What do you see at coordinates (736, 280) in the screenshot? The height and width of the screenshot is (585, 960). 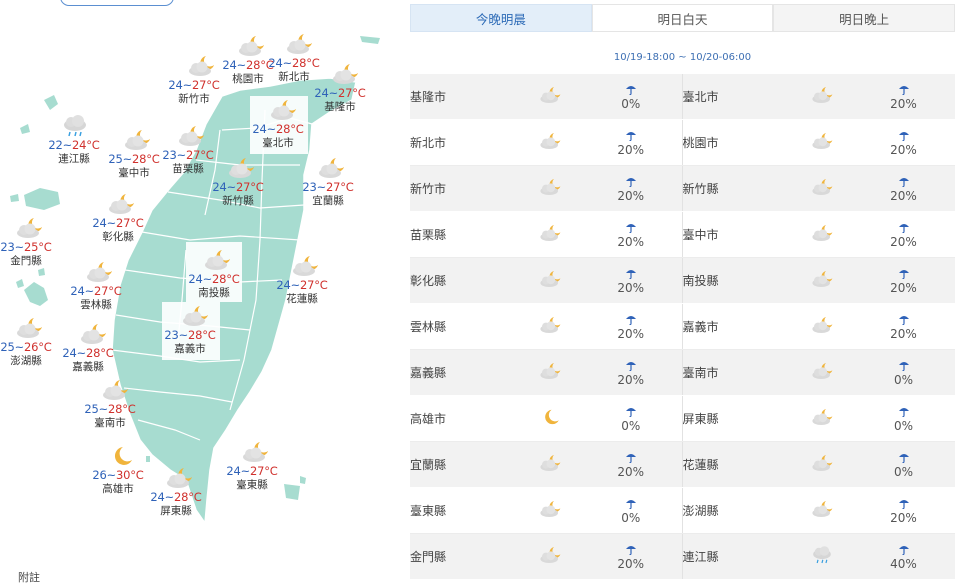 I see `city-name: 南投縣` at bounding box center [736, 280].